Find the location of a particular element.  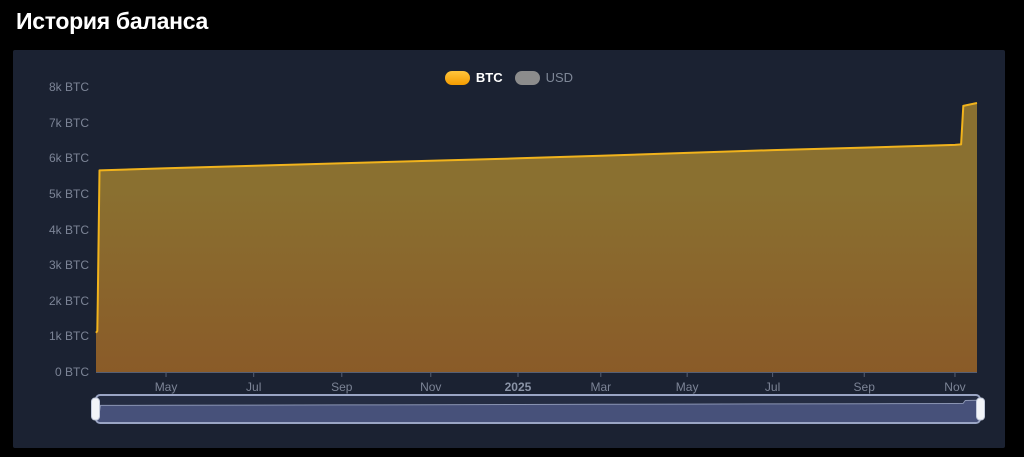

slider-preview is located at coordinates (538, 409).